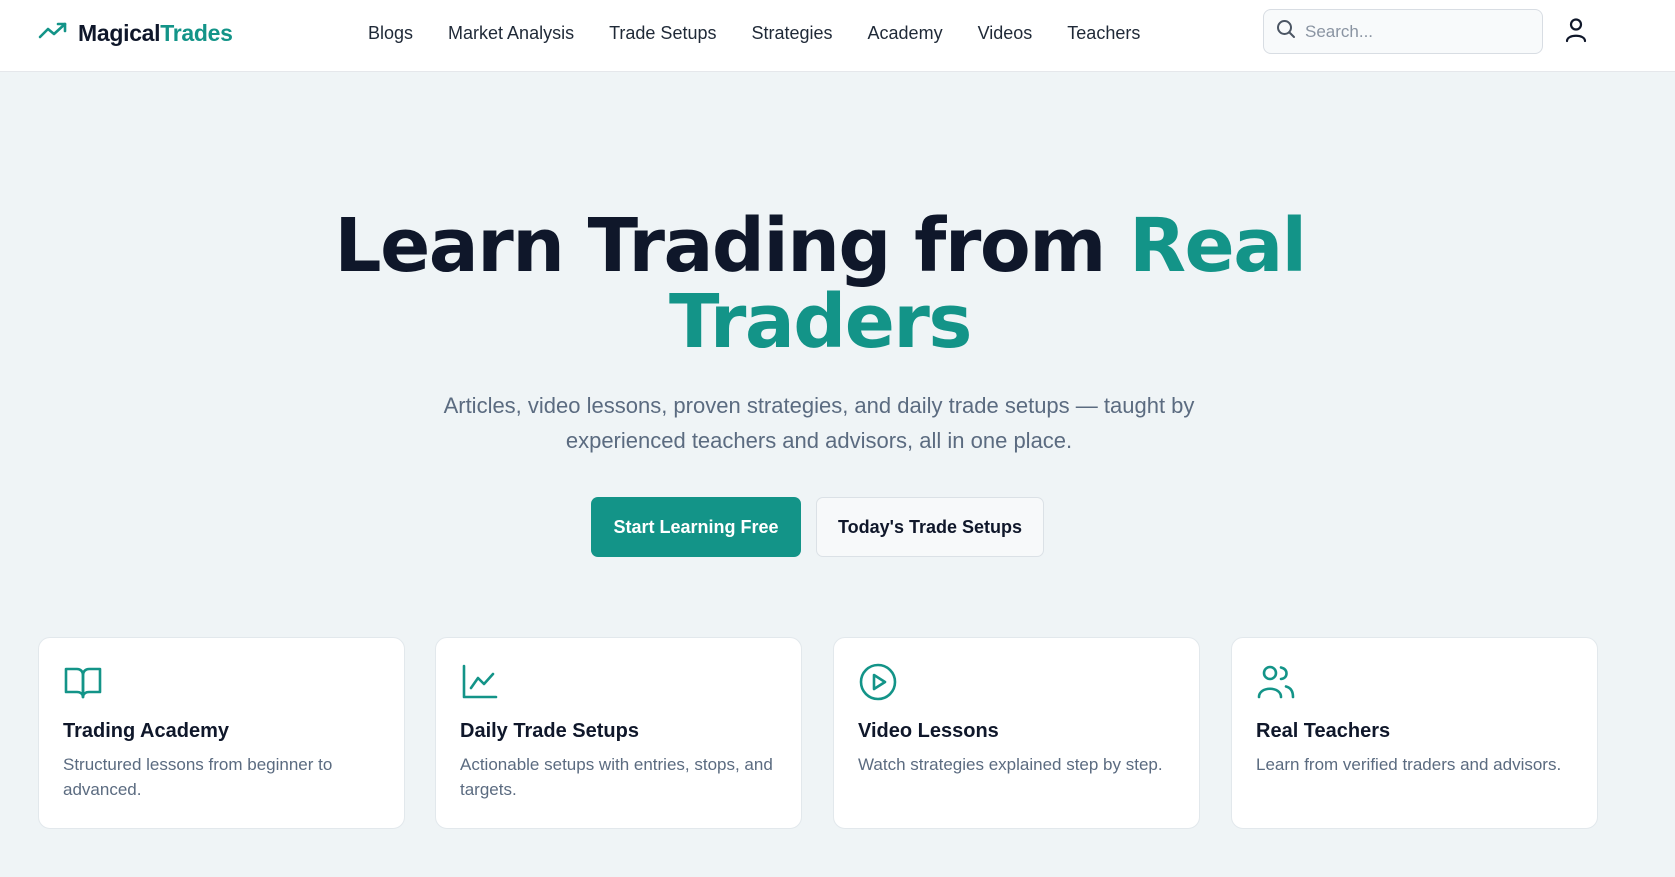 This screenshot has height=877, width=1675. I want to click on card-description: Watch strategies explained step by step., so click(1010, 764).